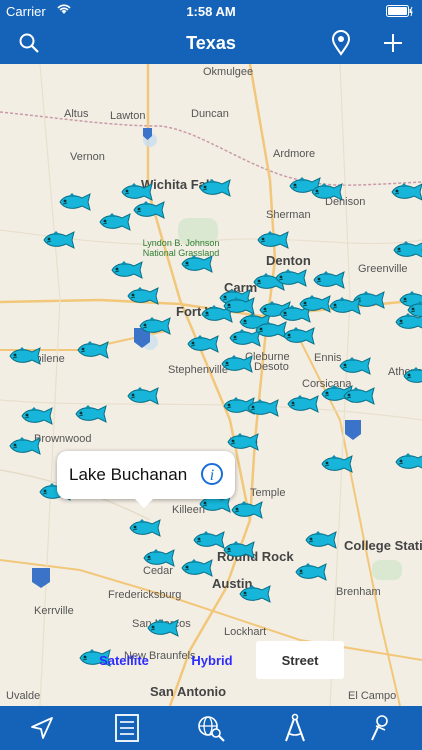  I want to click on navigation-bar: Texas, so click(211, 43).